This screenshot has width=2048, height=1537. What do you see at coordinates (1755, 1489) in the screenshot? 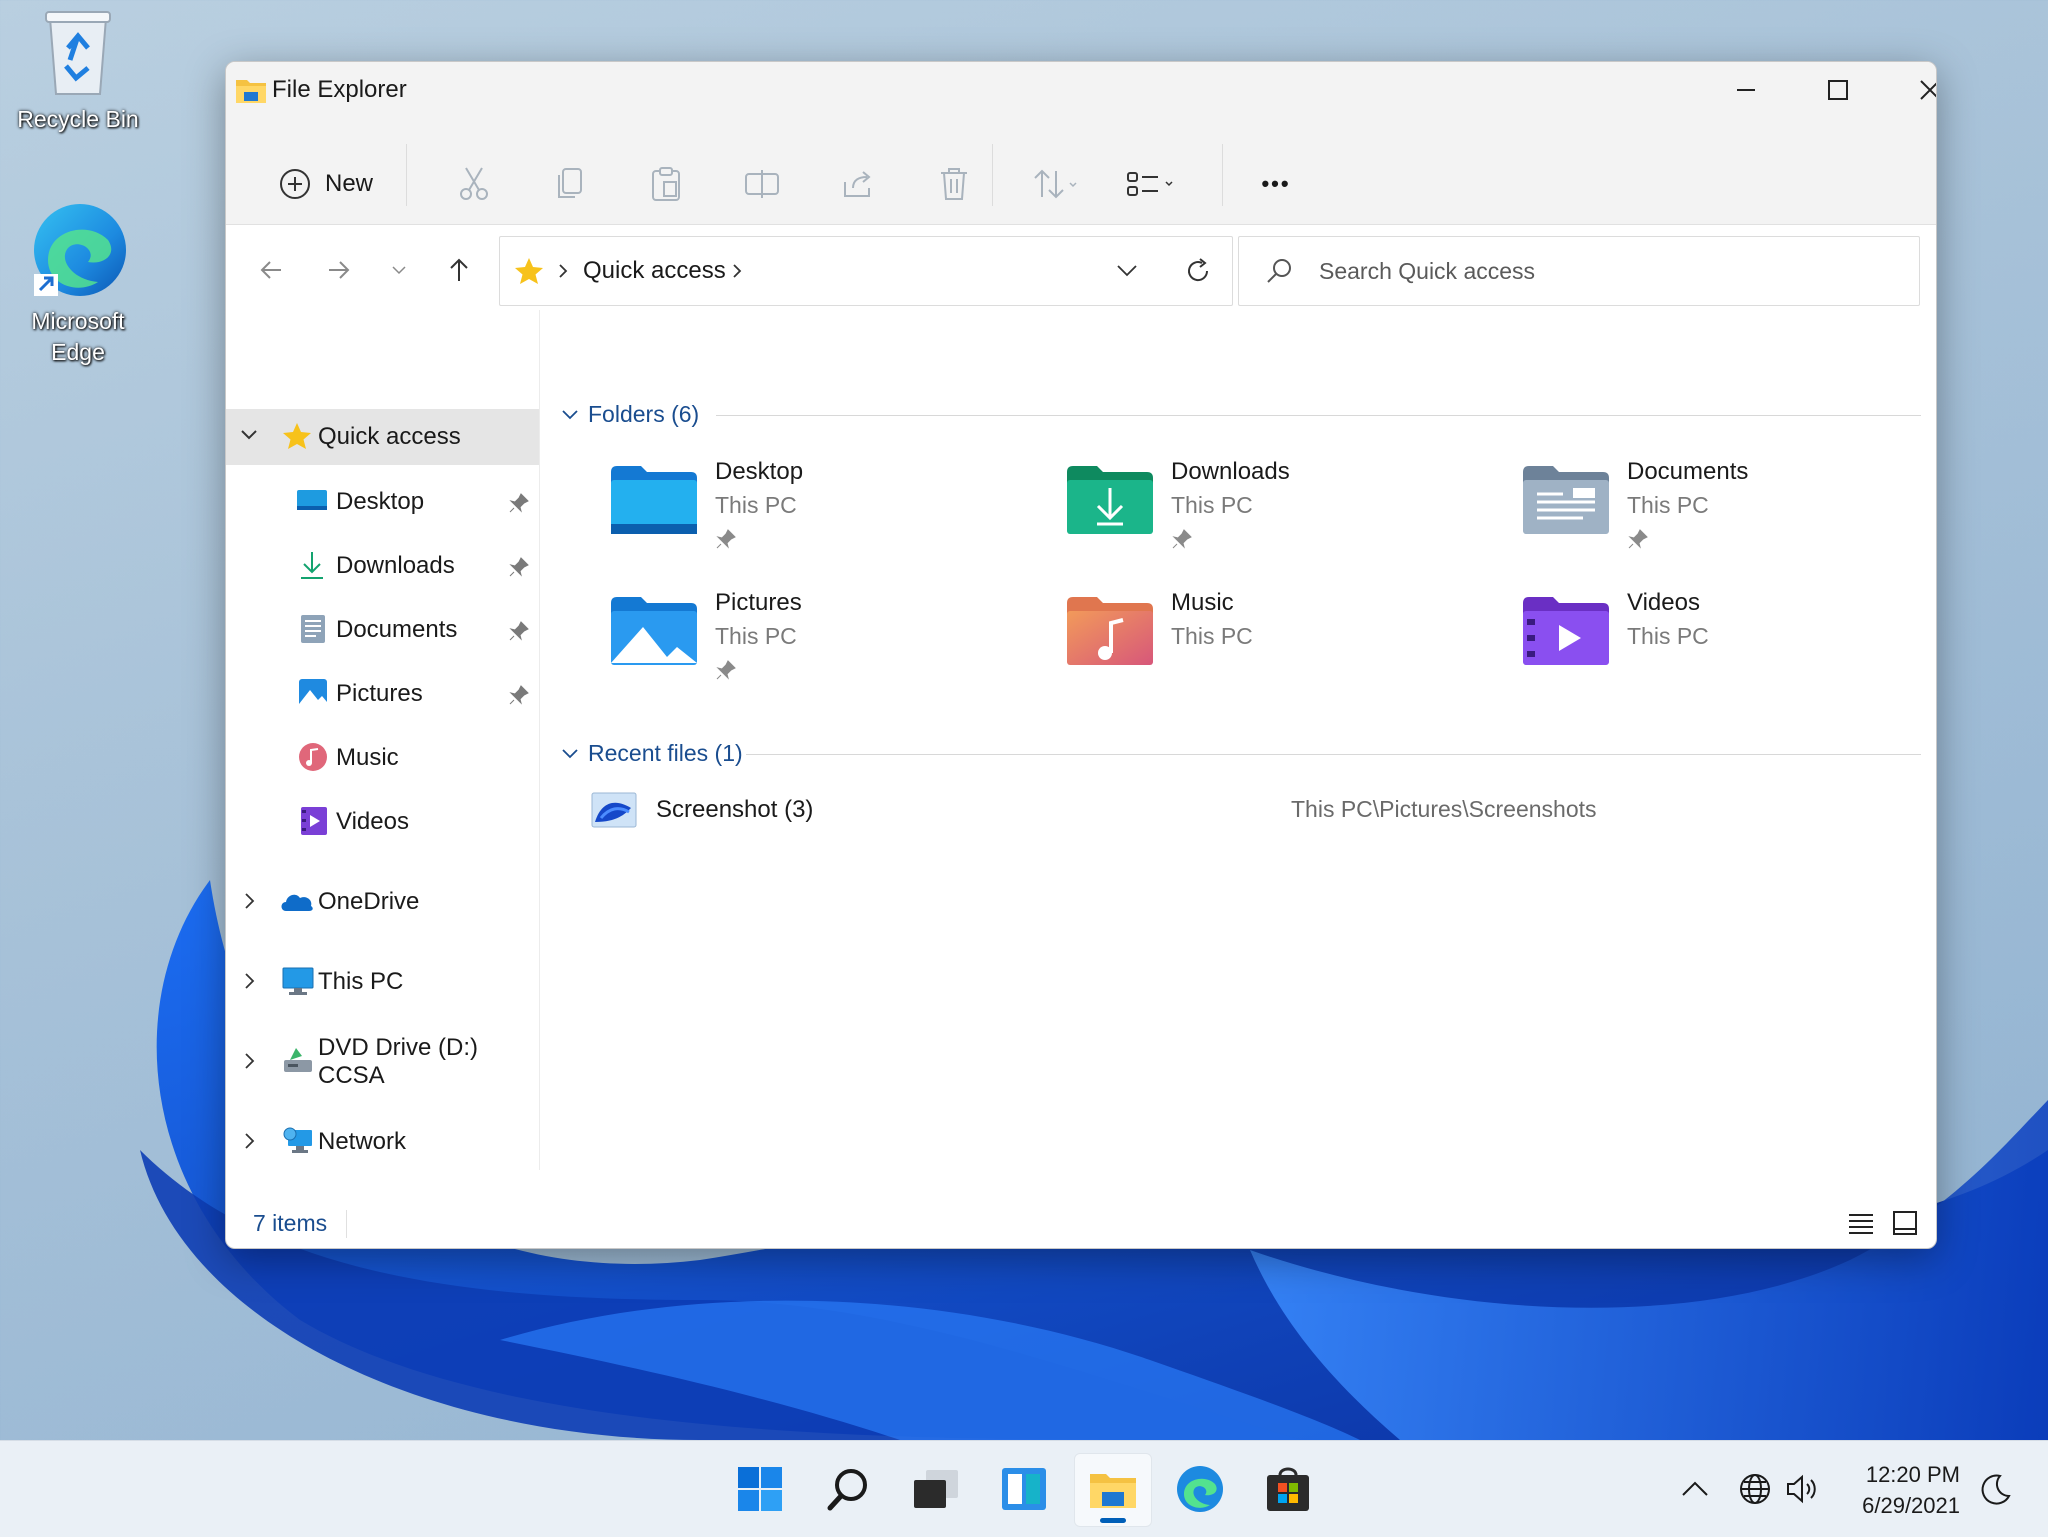
I see `network-tray-button` at bounding box center [1755, 1489].